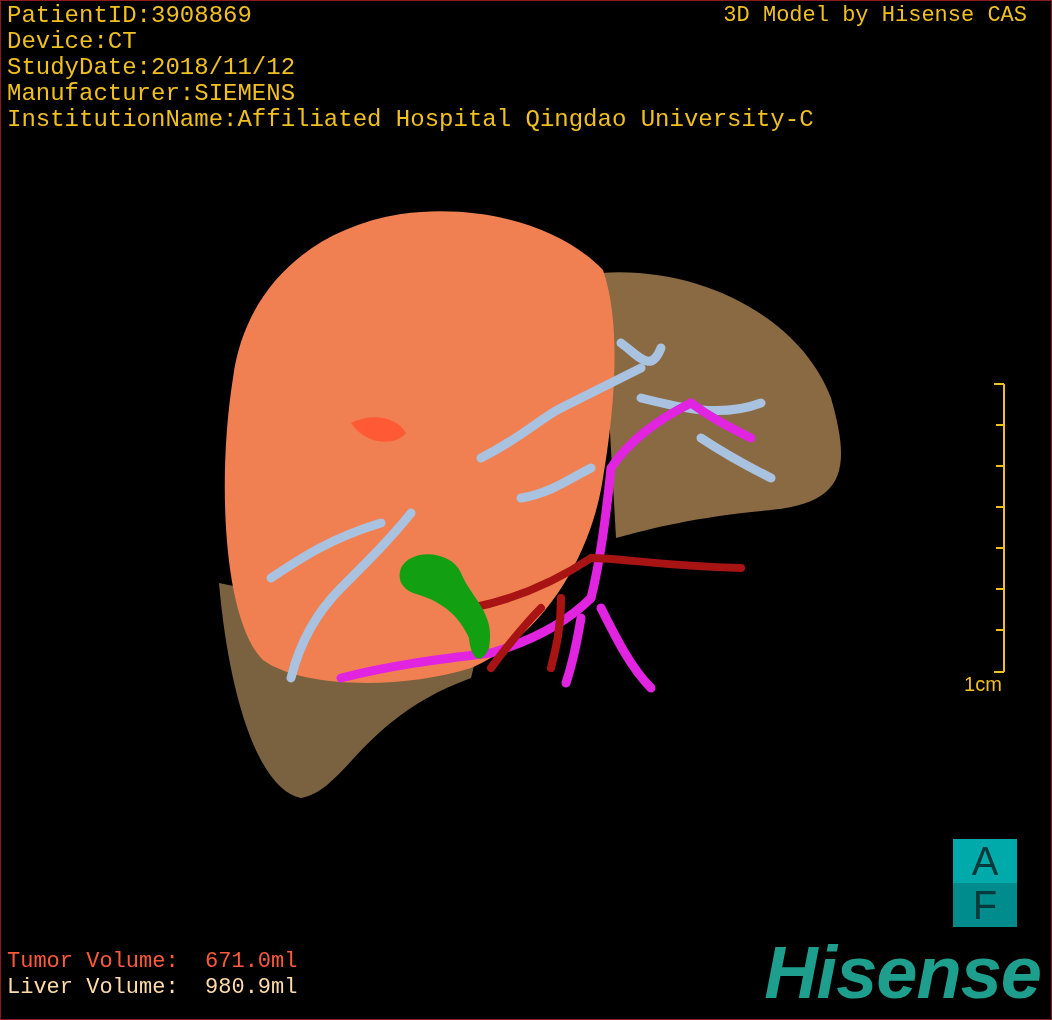 The image size is (1052, 1020). I want to click on cube-face-label: F, so click(985, 905).